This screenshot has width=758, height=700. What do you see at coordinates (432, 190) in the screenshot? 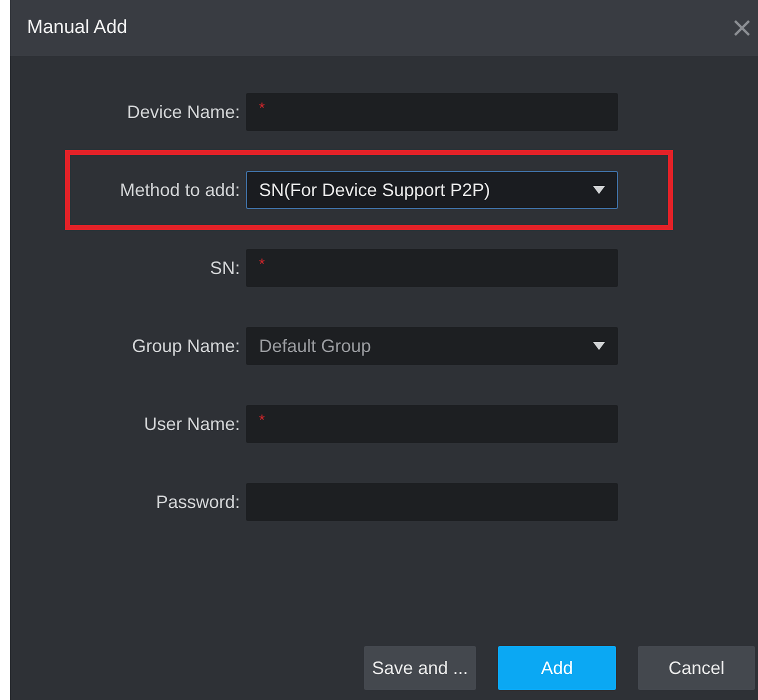
I see `dropdown: SN(For Device Support P2P)` at bounding box center [432, 190].